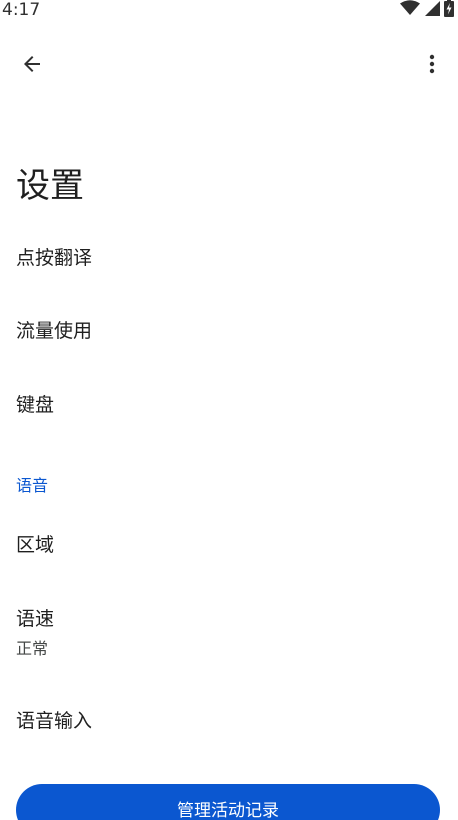 This screenshot has width=458, height=820. What do you see at coordinates (410, 10) in the screenshot?
I see `wifi-icon` at bounding box center [410, 10].